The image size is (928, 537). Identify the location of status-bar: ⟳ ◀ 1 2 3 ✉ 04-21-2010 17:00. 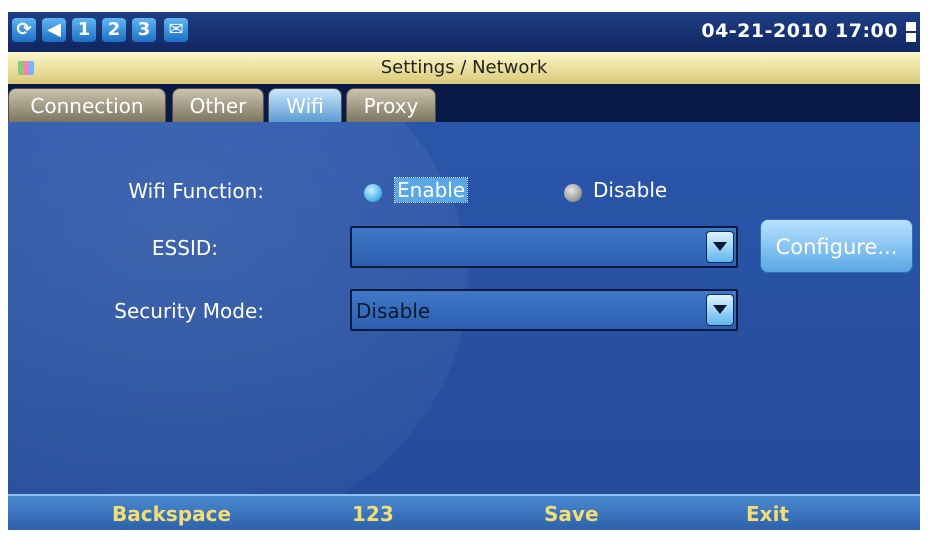
(464, 32).